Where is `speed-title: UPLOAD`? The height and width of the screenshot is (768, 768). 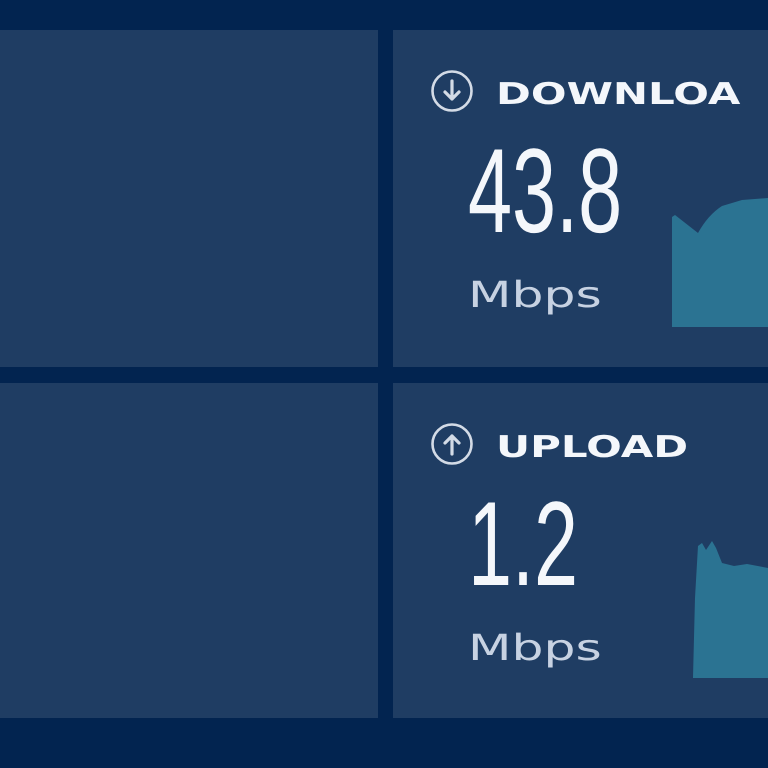
speed-title: UPLOAD is located at coordinates (592, 448).